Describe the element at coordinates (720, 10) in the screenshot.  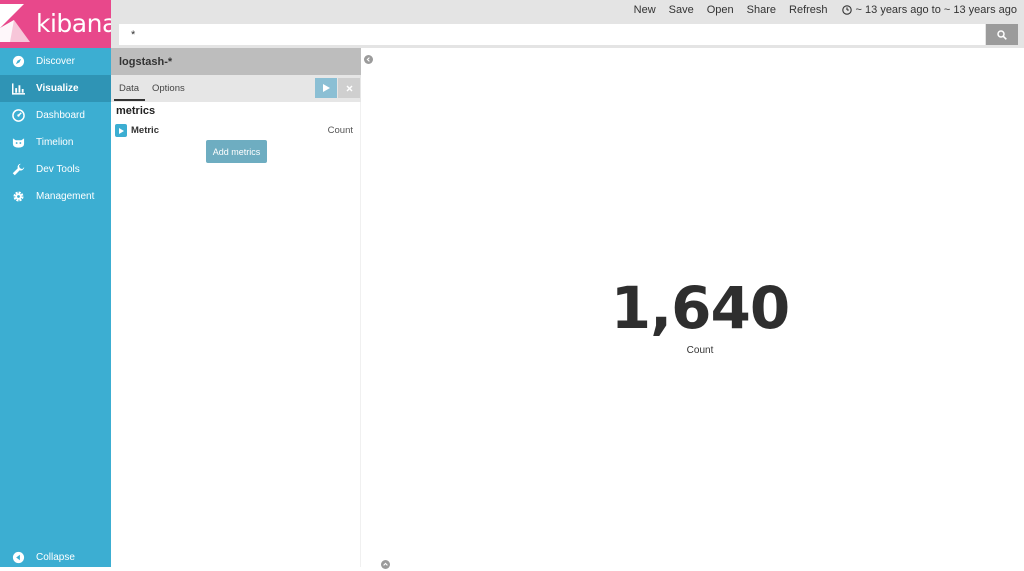
I see `open-button: Open` at that location.